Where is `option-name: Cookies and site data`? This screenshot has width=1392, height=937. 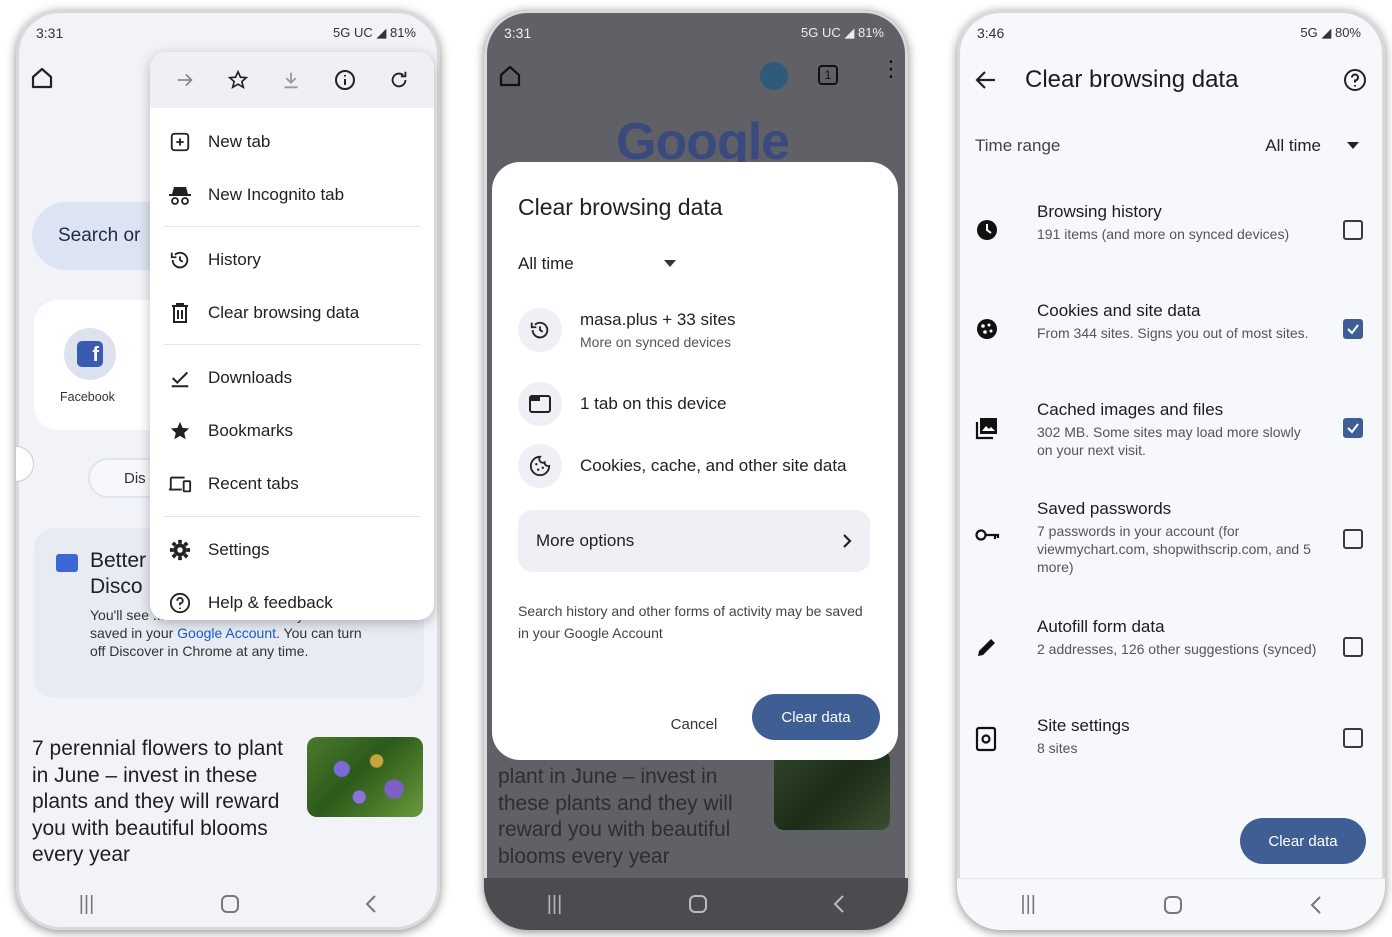
option-name: Cookies and site data is located at coordinates (1119, 310).